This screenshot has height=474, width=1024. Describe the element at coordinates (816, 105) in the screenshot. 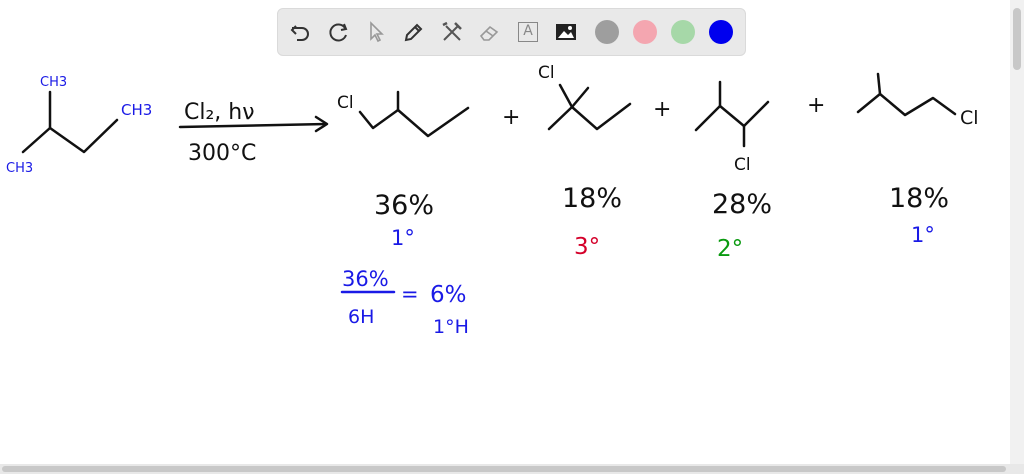

I see `plus-sign-3: +` at that location.